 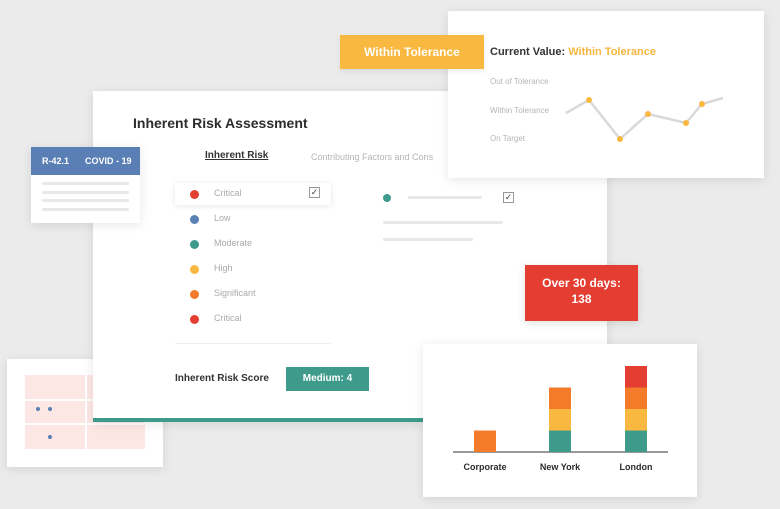 What do you see at coordinates (507, 138) in the screenshot?
I see `tolerance-level-target: On Target` at bounding box center [507, 138].